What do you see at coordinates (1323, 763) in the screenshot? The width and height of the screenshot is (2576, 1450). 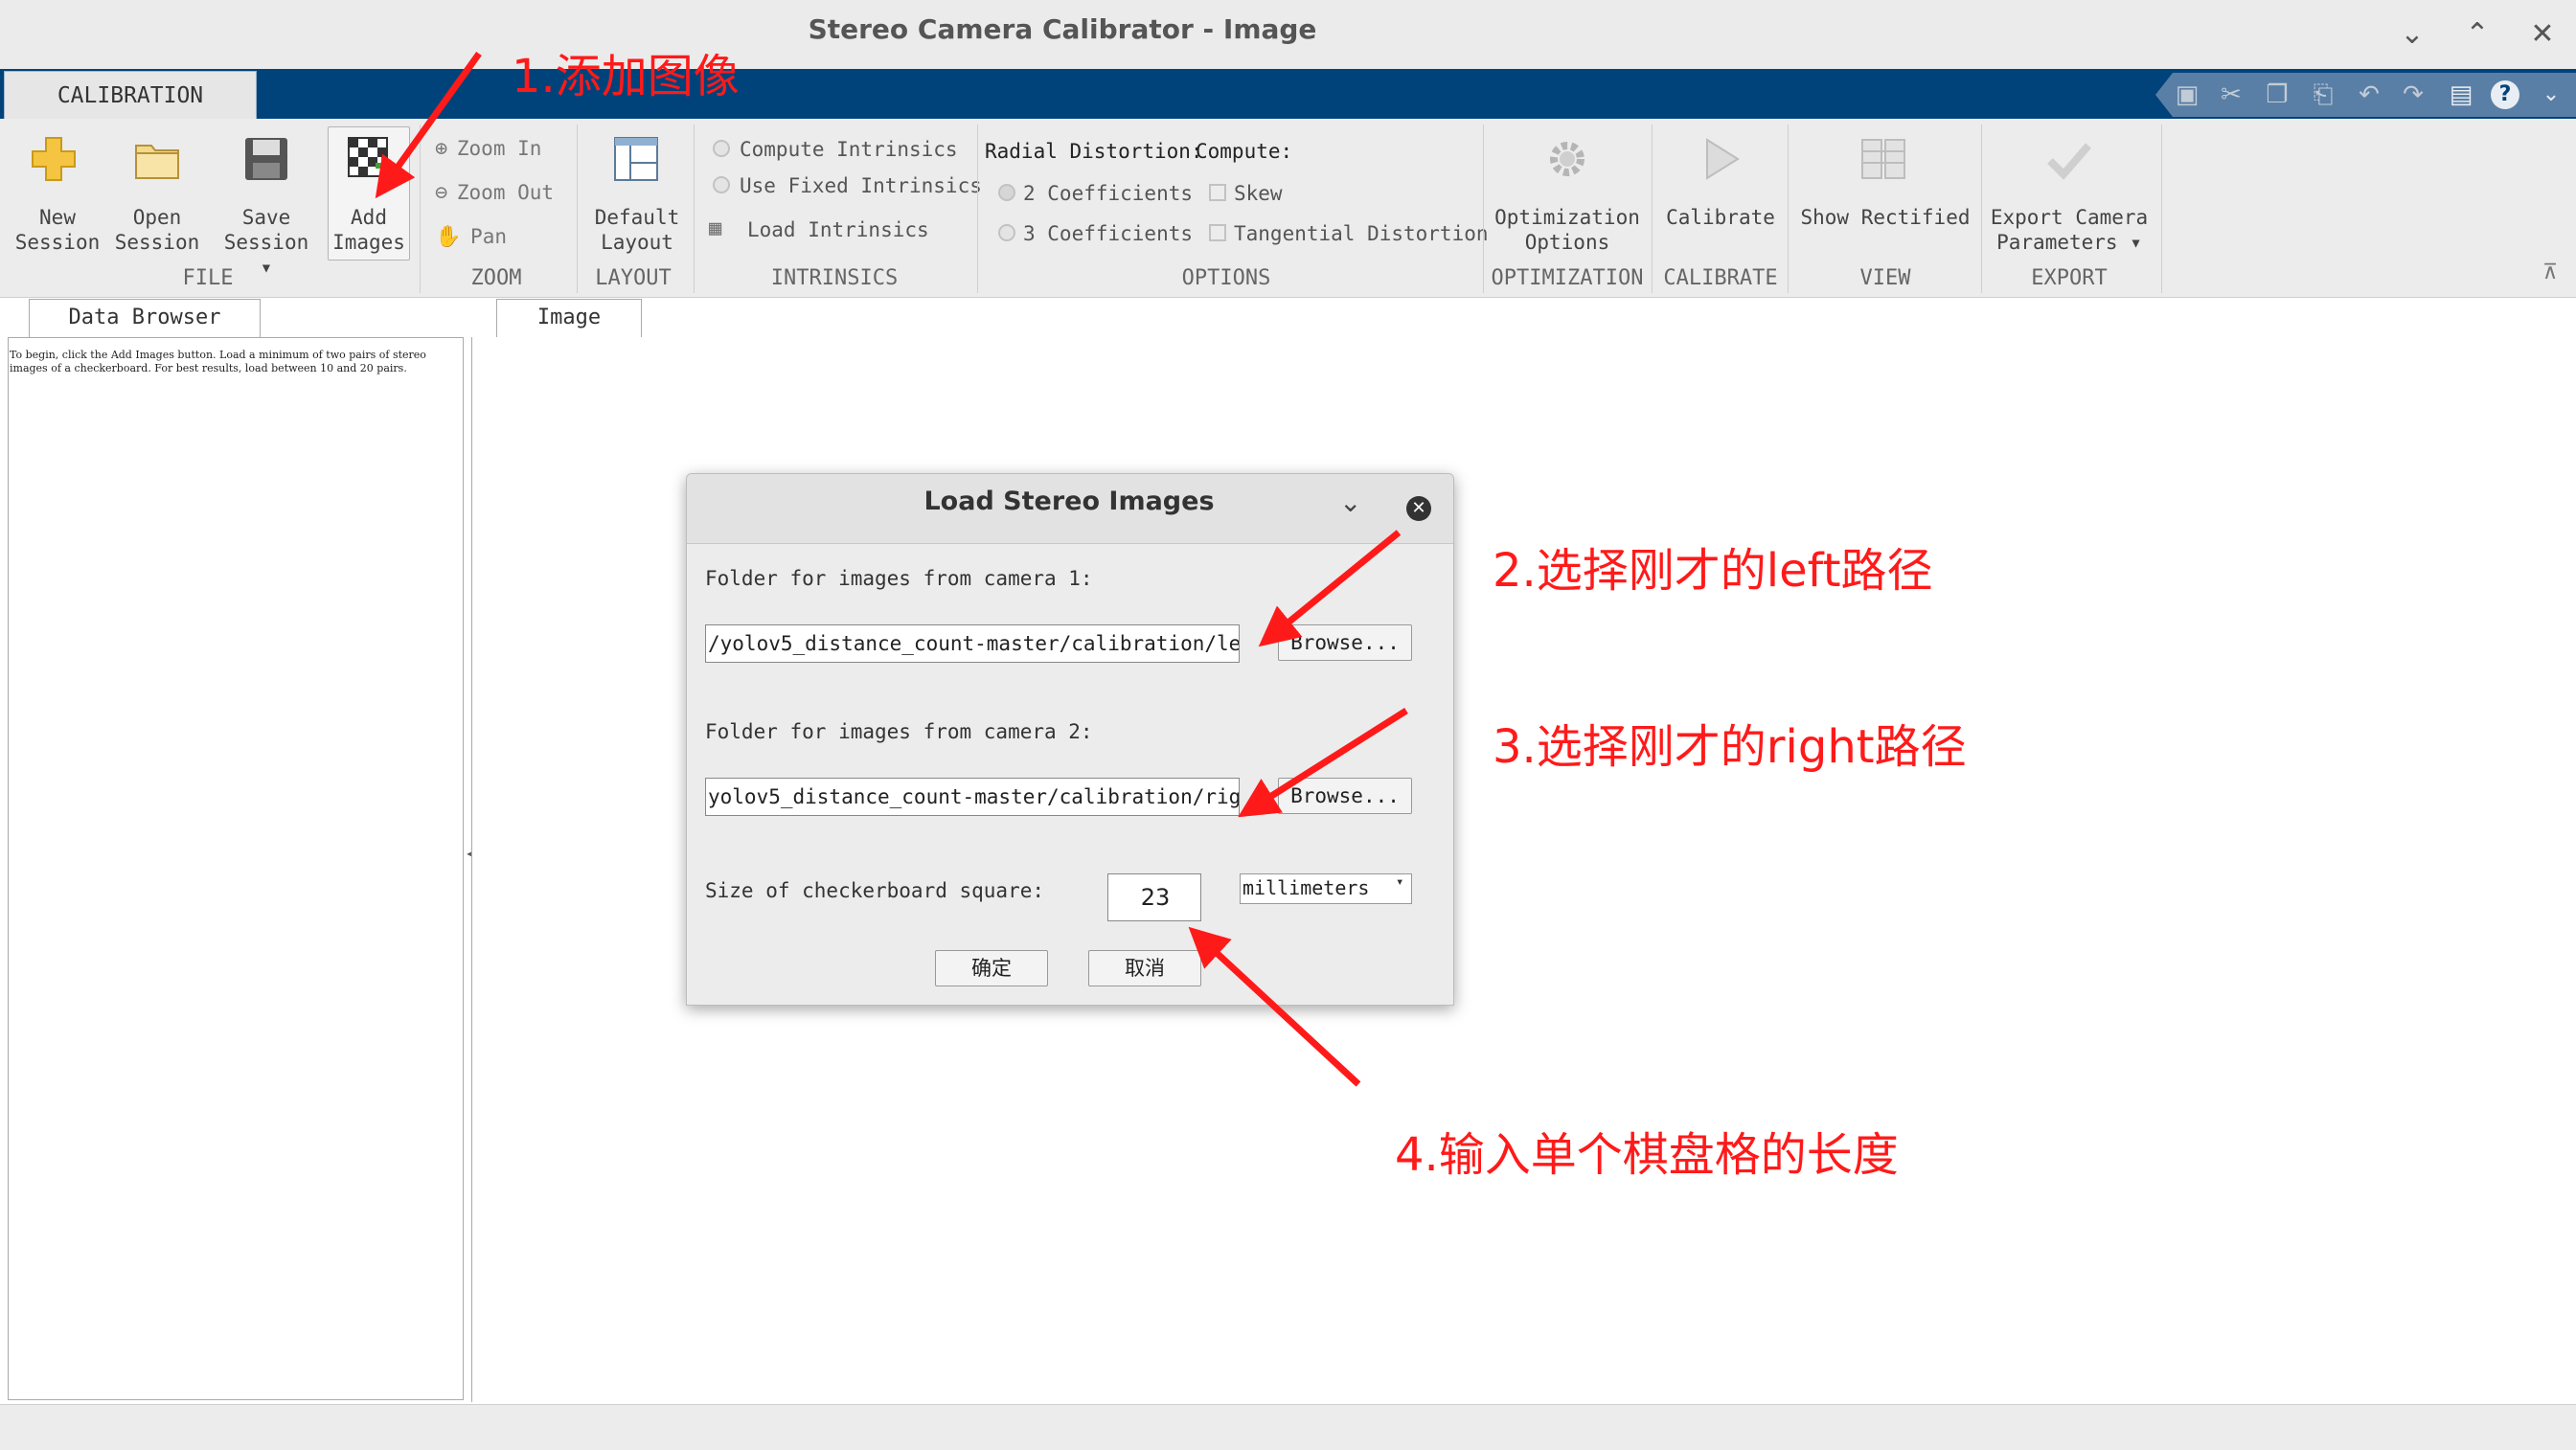 I see `arrow-step3` at bounding box center [1323, 763].